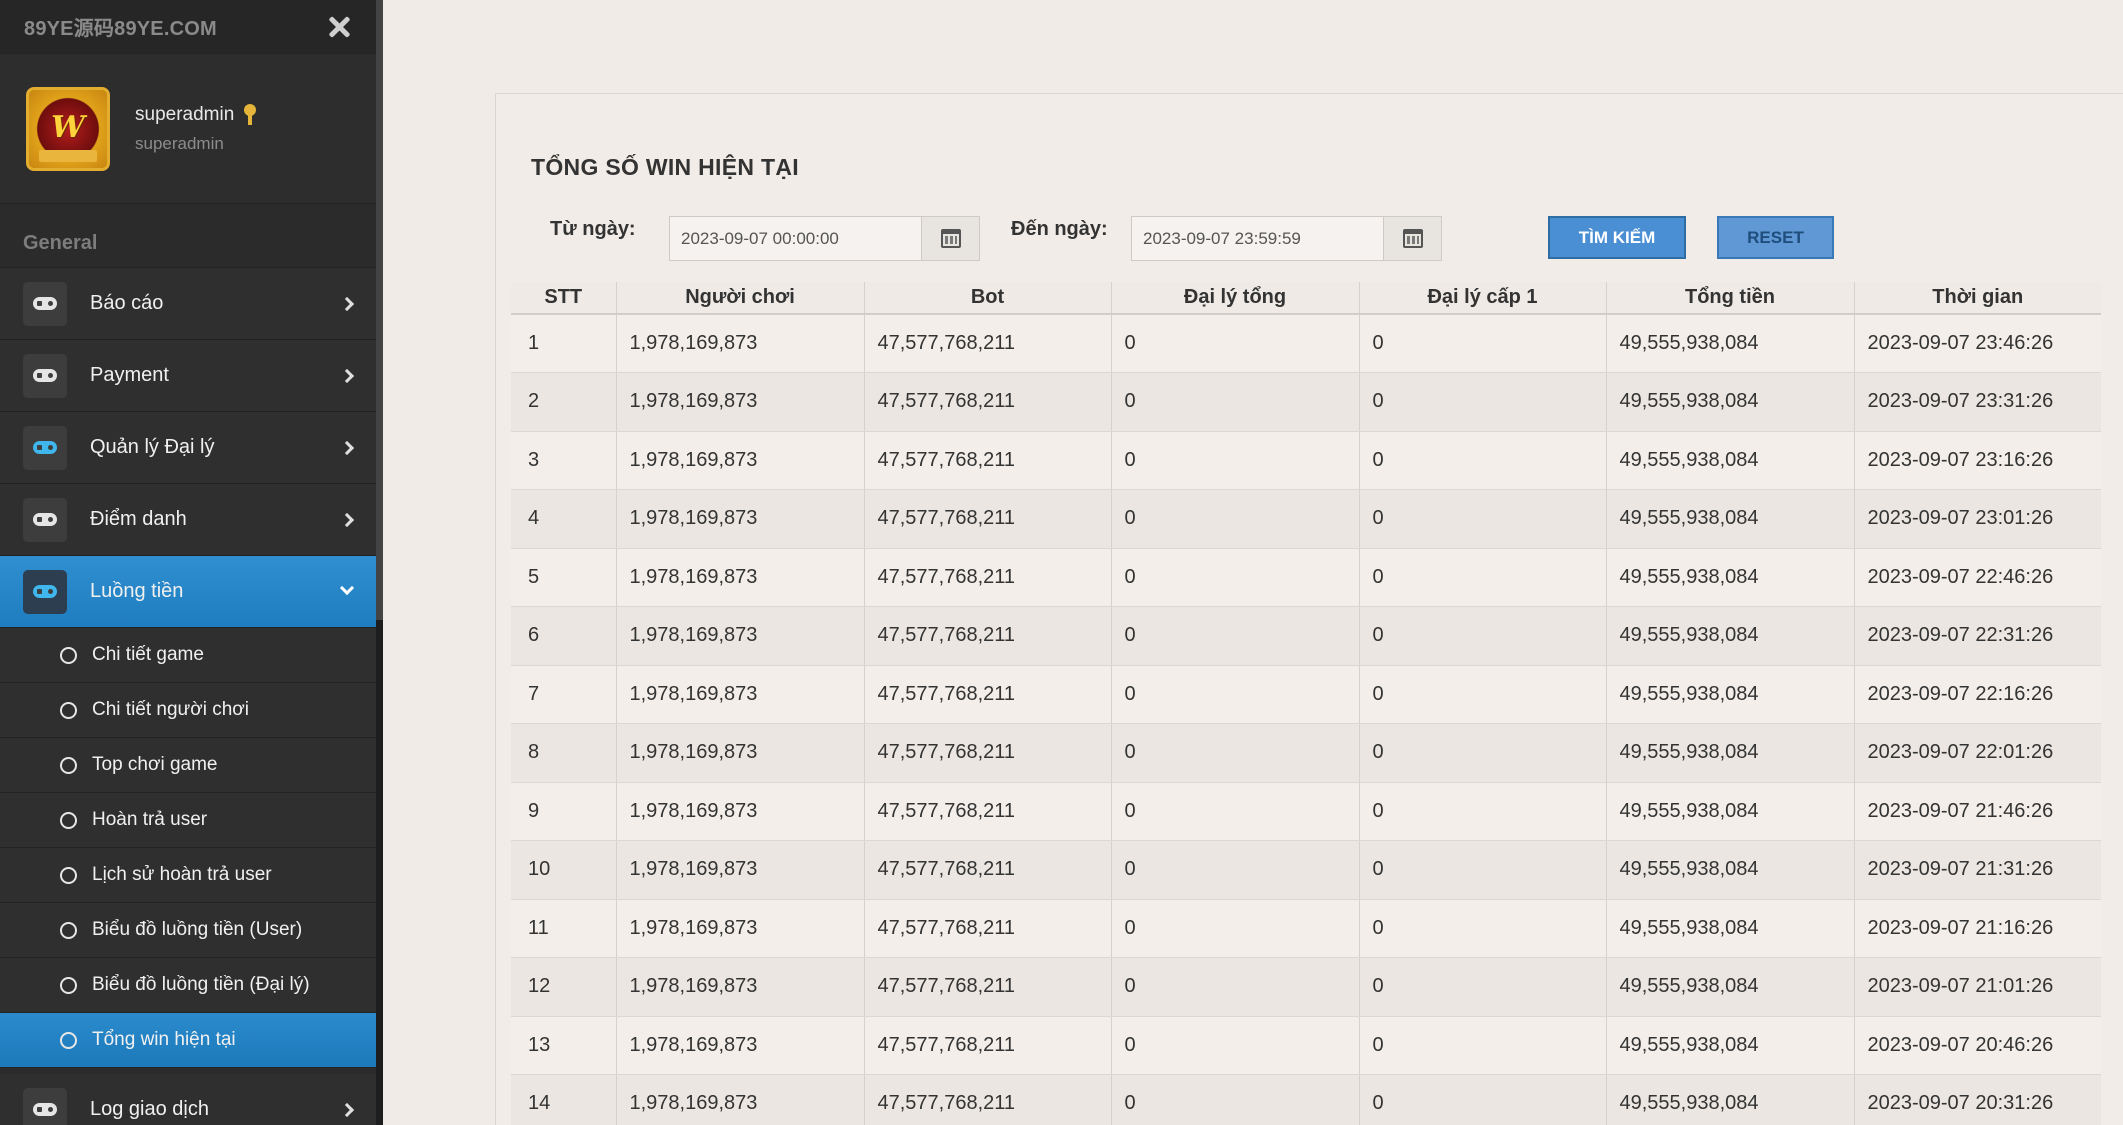 The image size is (2123, 1125). I want to click on column-header: Người chơi, so click(739, 298).